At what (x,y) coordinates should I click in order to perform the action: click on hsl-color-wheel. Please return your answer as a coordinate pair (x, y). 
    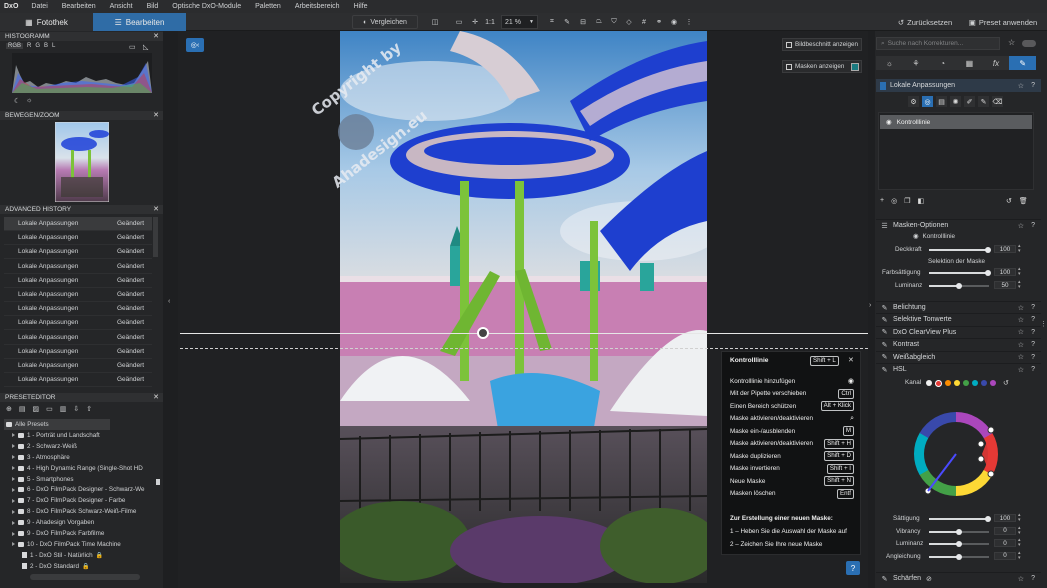
    Looking at the image, I should click on (956, 454).